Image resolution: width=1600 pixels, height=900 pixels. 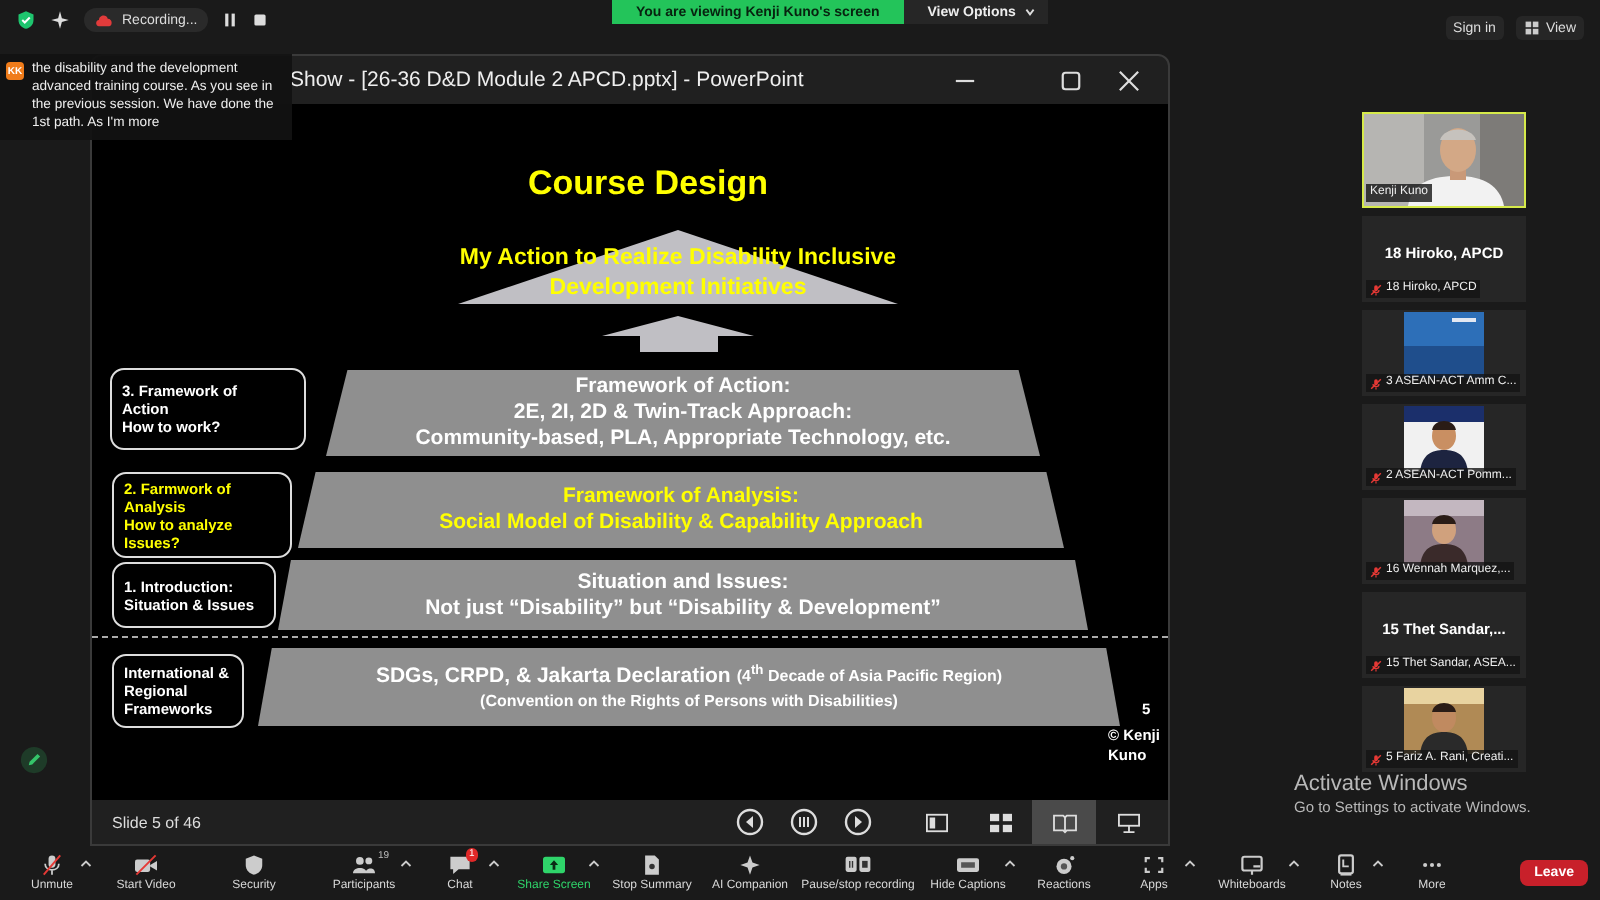 I want to click on previous-button, so click(x=750, y=822).